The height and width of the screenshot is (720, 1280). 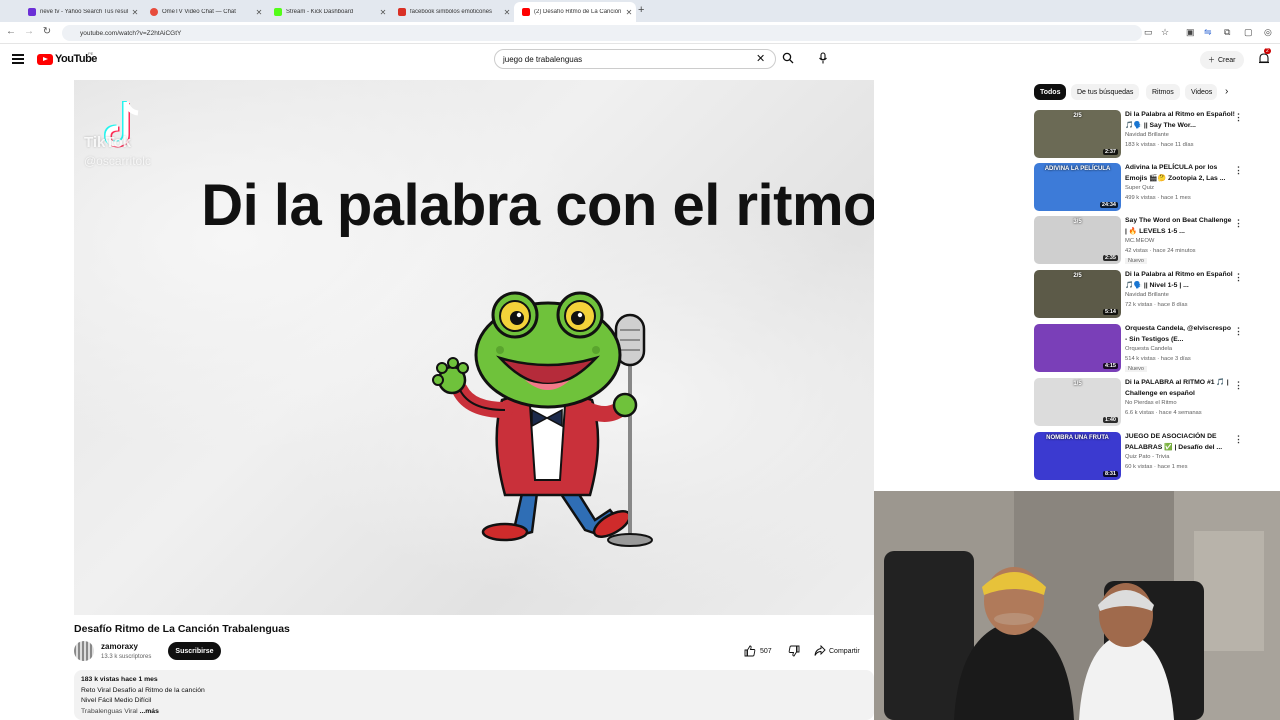 What do you see at coordinates (823, 58) in the screenshot?
I see `mic-icon` at bounding box center [823, 58].